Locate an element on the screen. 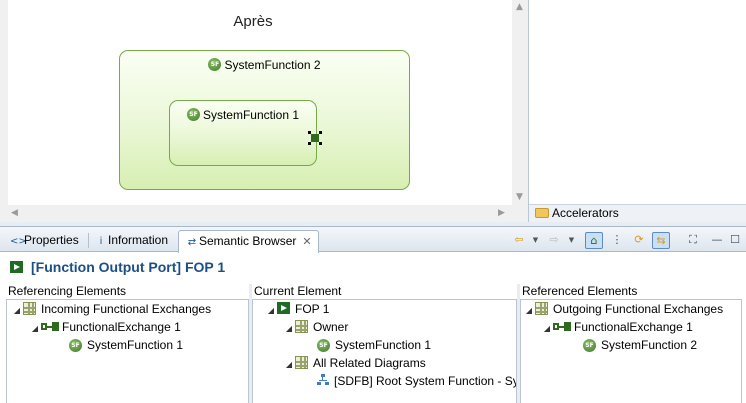 This screenshot has width=746, height=403. horizontal-scrollbar: ◀ ▶ is located at coordinates (260, 213).